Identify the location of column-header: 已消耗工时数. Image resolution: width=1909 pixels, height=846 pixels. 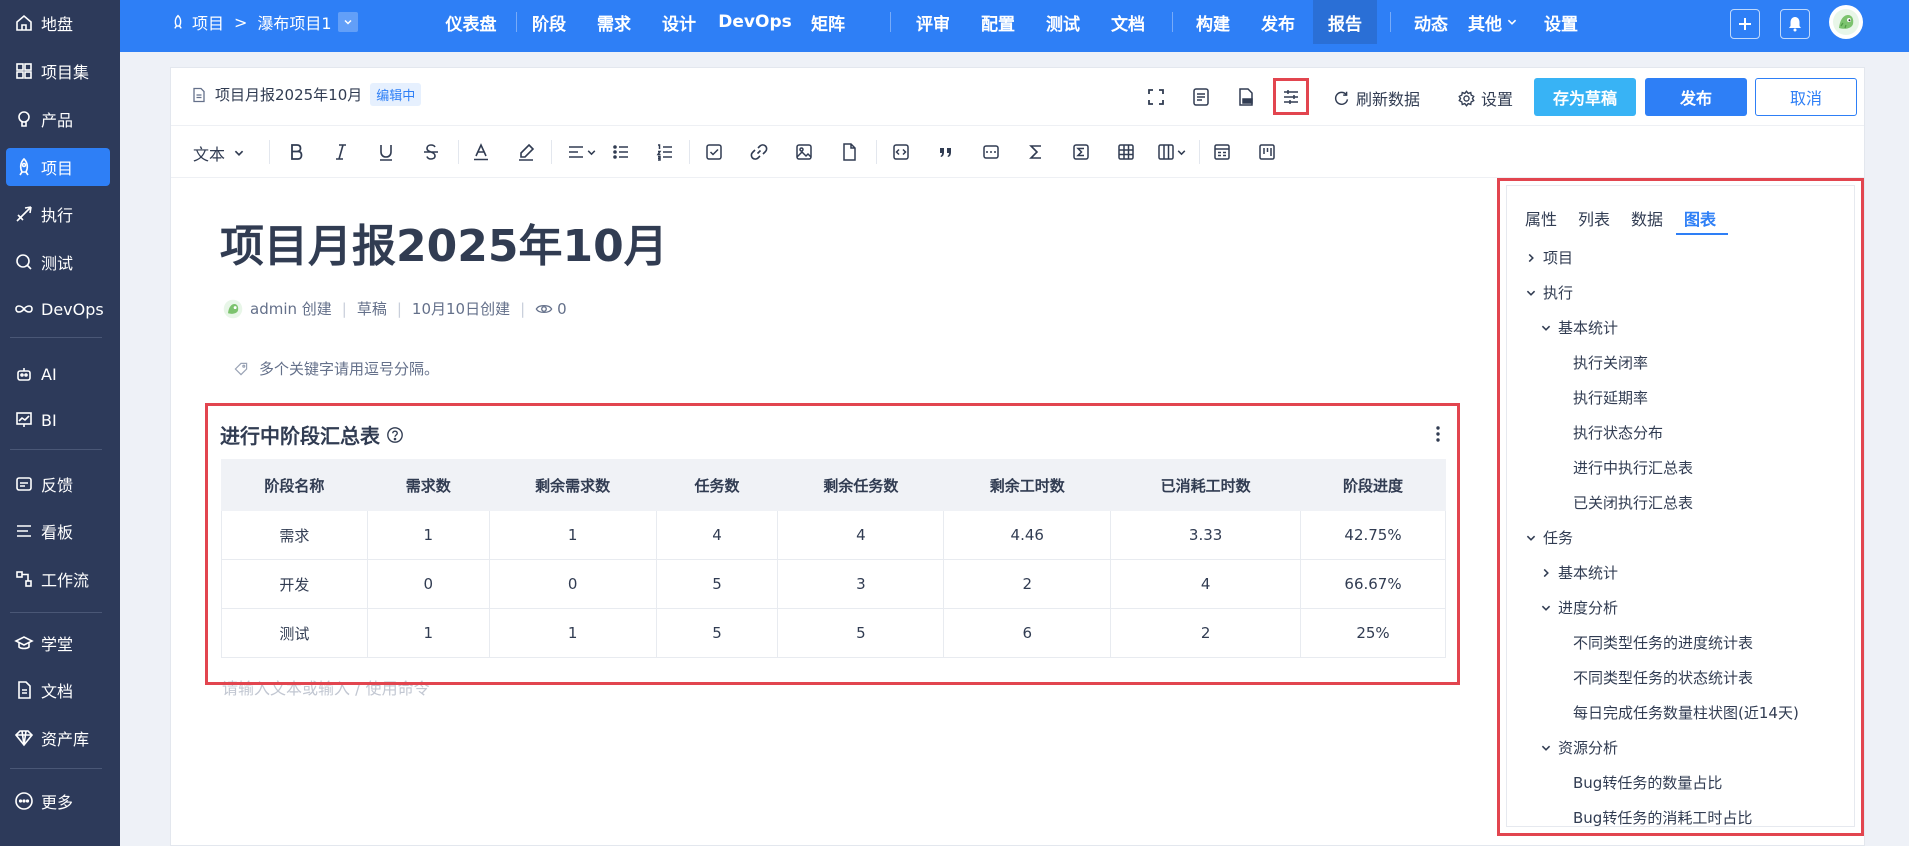
(1206, 485).